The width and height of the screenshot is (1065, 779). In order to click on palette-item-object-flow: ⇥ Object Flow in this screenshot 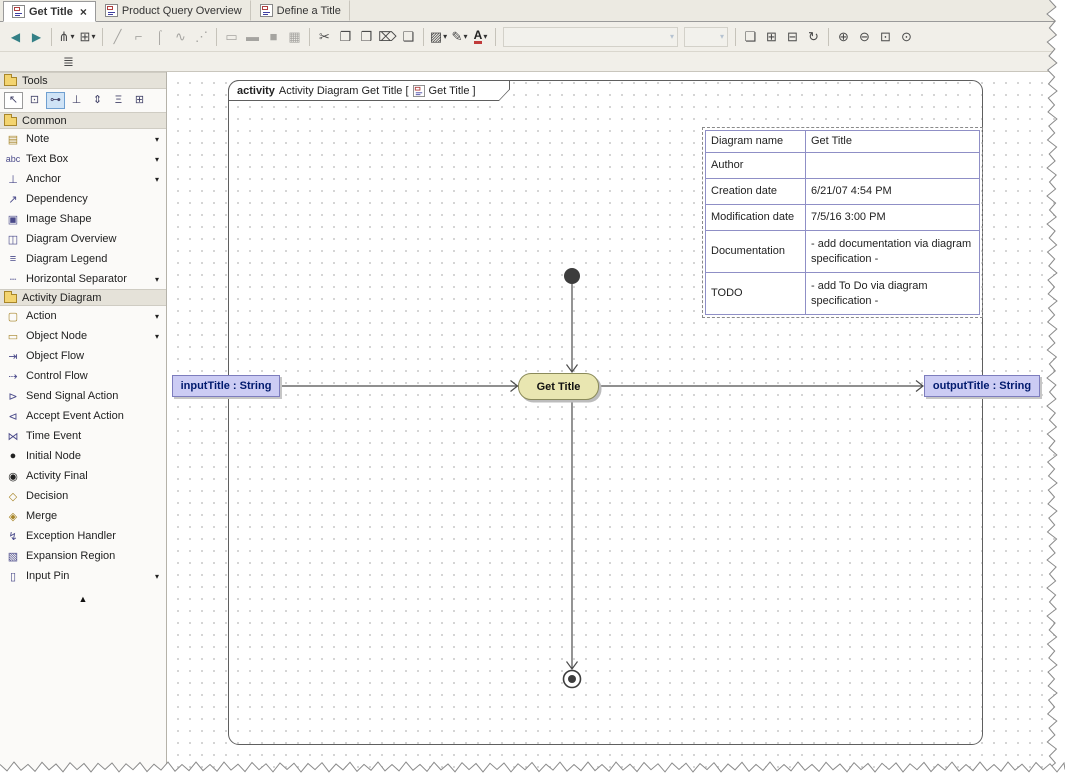, I will do `click(83, 356)`.